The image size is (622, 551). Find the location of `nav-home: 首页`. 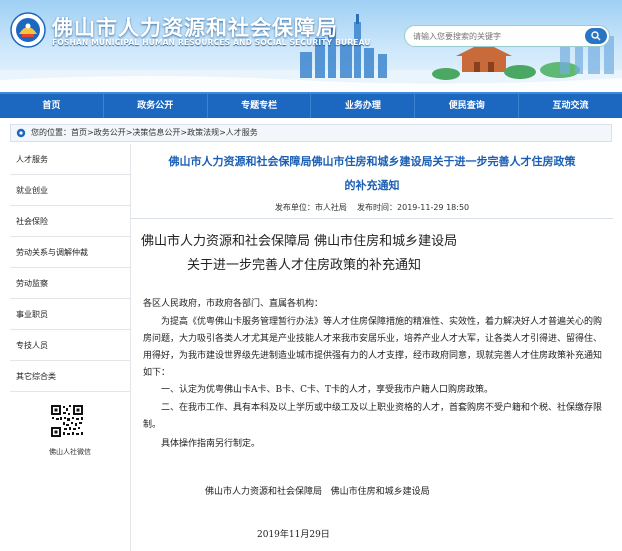

nav-home: 首页 is located at coordinates (52, 106).